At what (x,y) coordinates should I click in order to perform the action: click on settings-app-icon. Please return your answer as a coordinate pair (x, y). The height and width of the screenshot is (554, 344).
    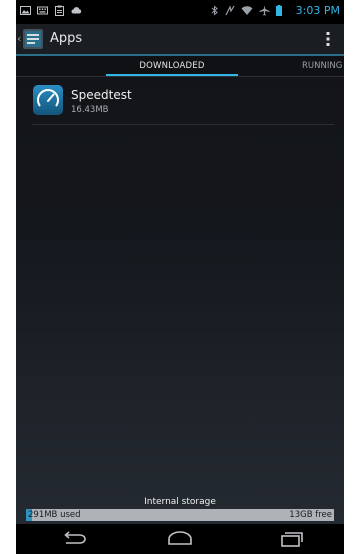
    Looking at the image, I should click on (33, 39).